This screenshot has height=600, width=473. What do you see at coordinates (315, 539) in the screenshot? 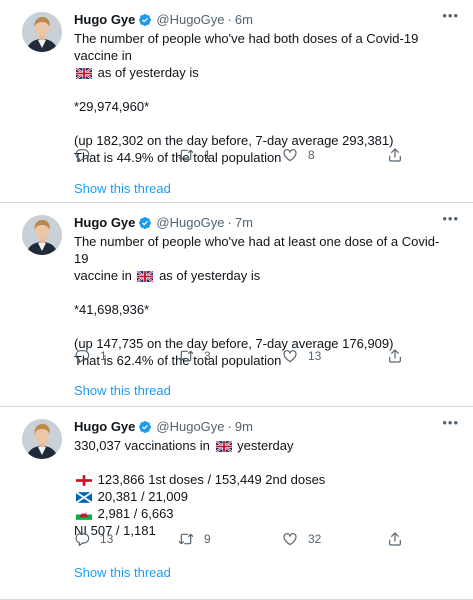
I see `like-count: 32` at bounding box center [315, 539].